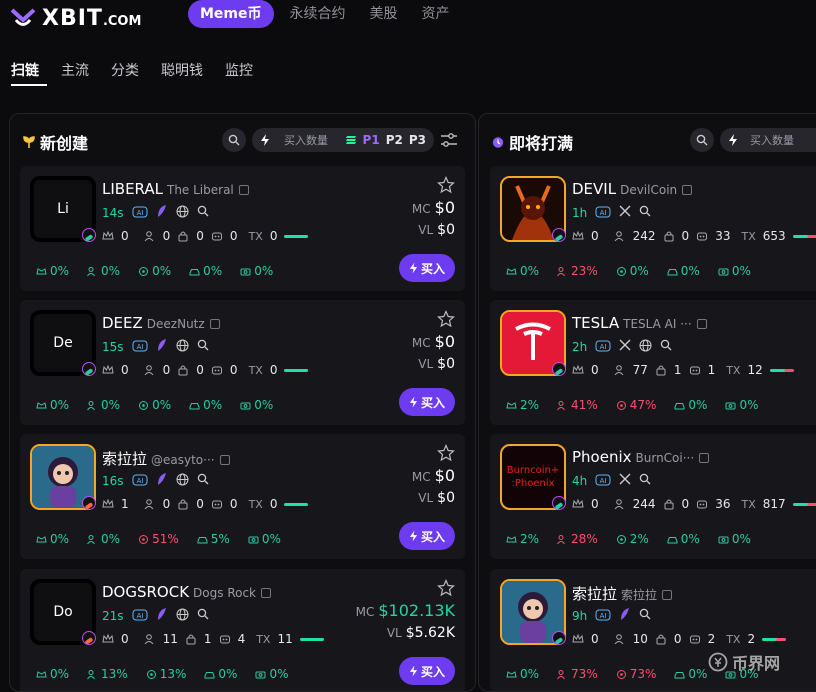 The image size is (816, 692). I want to click on stat-bundles: 0%, so click(256, 271).